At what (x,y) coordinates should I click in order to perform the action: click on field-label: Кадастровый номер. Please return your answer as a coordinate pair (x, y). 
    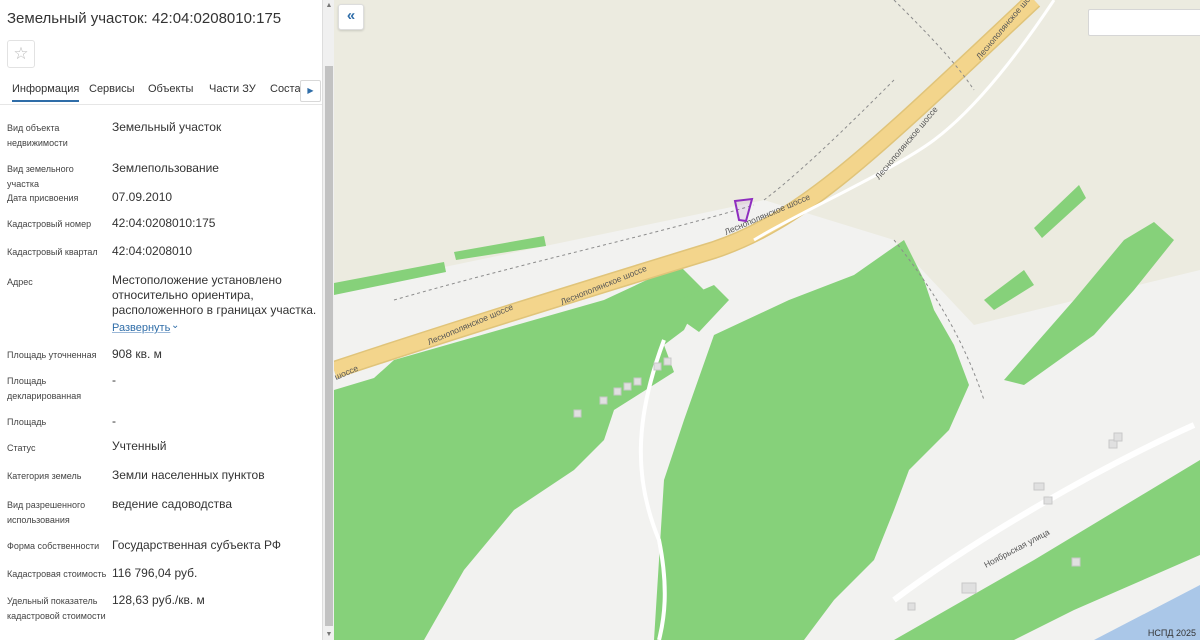
    Looking at the image, I should click on (49, 224).